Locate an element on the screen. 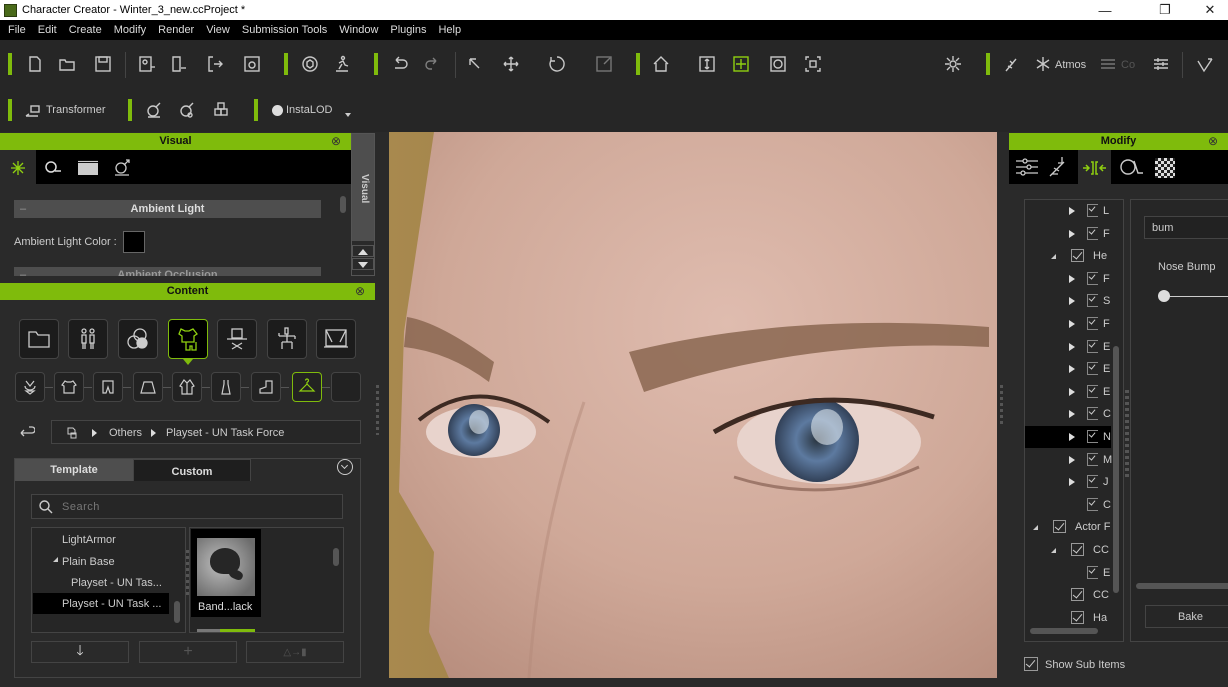 This screenshot has height=687, width=1228. breadcrumb-item-others: Others is located at coordinates (125, 433).